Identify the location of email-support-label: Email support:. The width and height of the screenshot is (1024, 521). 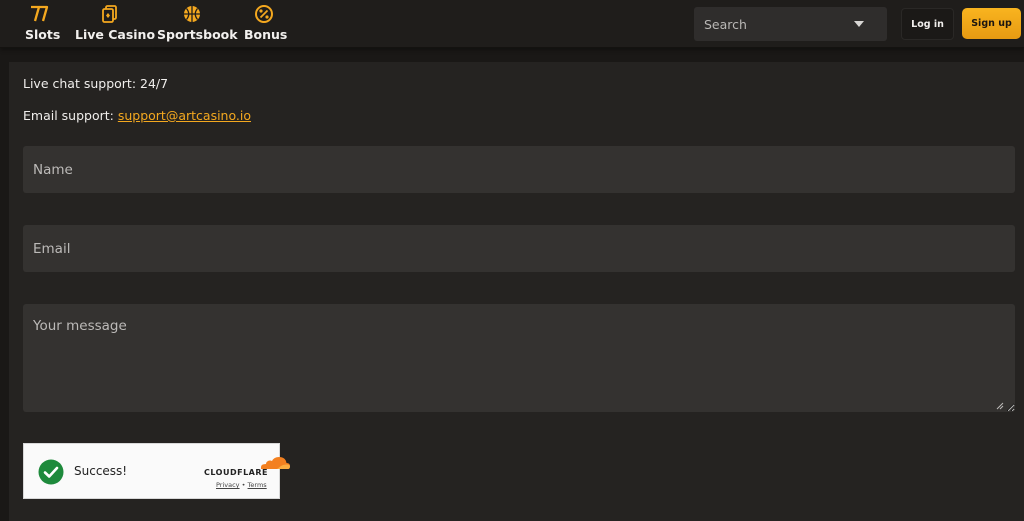
(70, 115).